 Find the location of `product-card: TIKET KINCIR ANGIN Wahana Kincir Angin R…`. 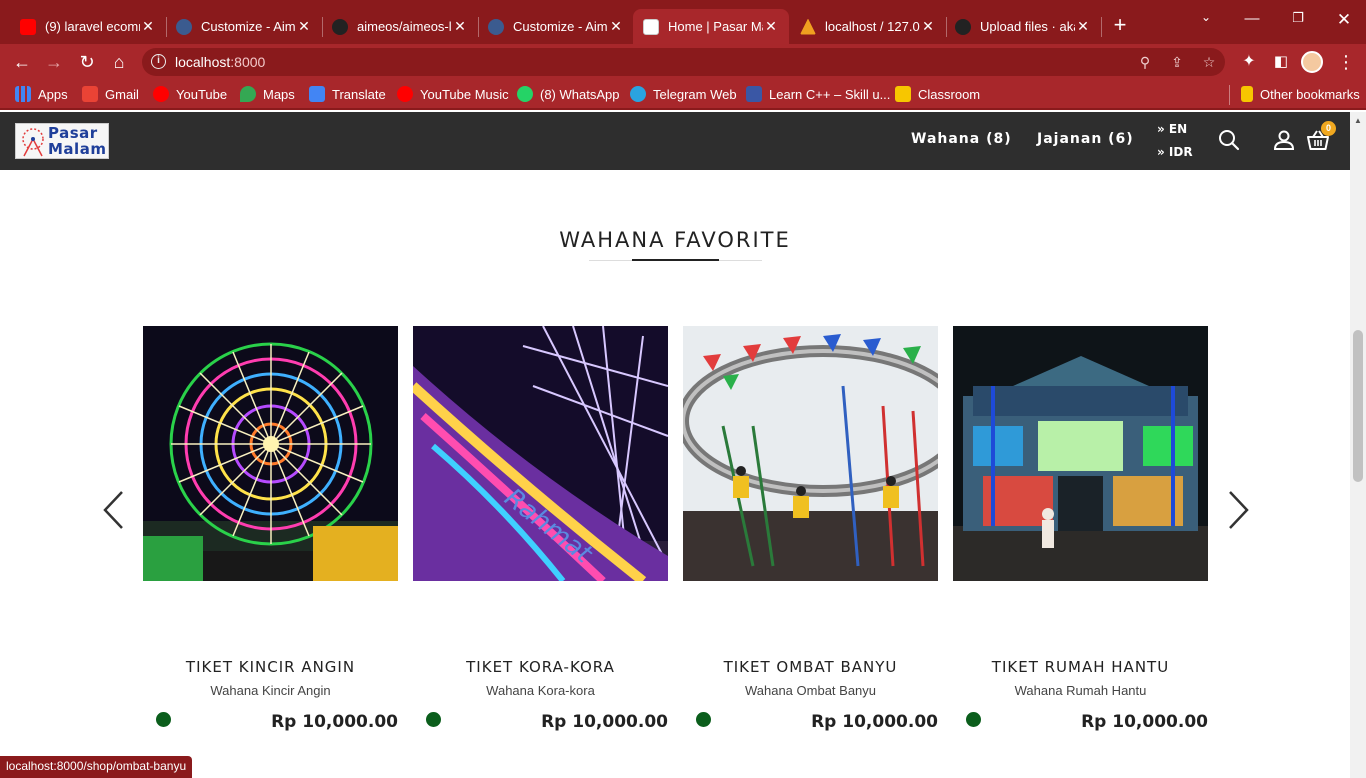

product-card: TIKET KINCIR ANGIN Wahana Kincir Angin R… is located at coordinates (270, 507).